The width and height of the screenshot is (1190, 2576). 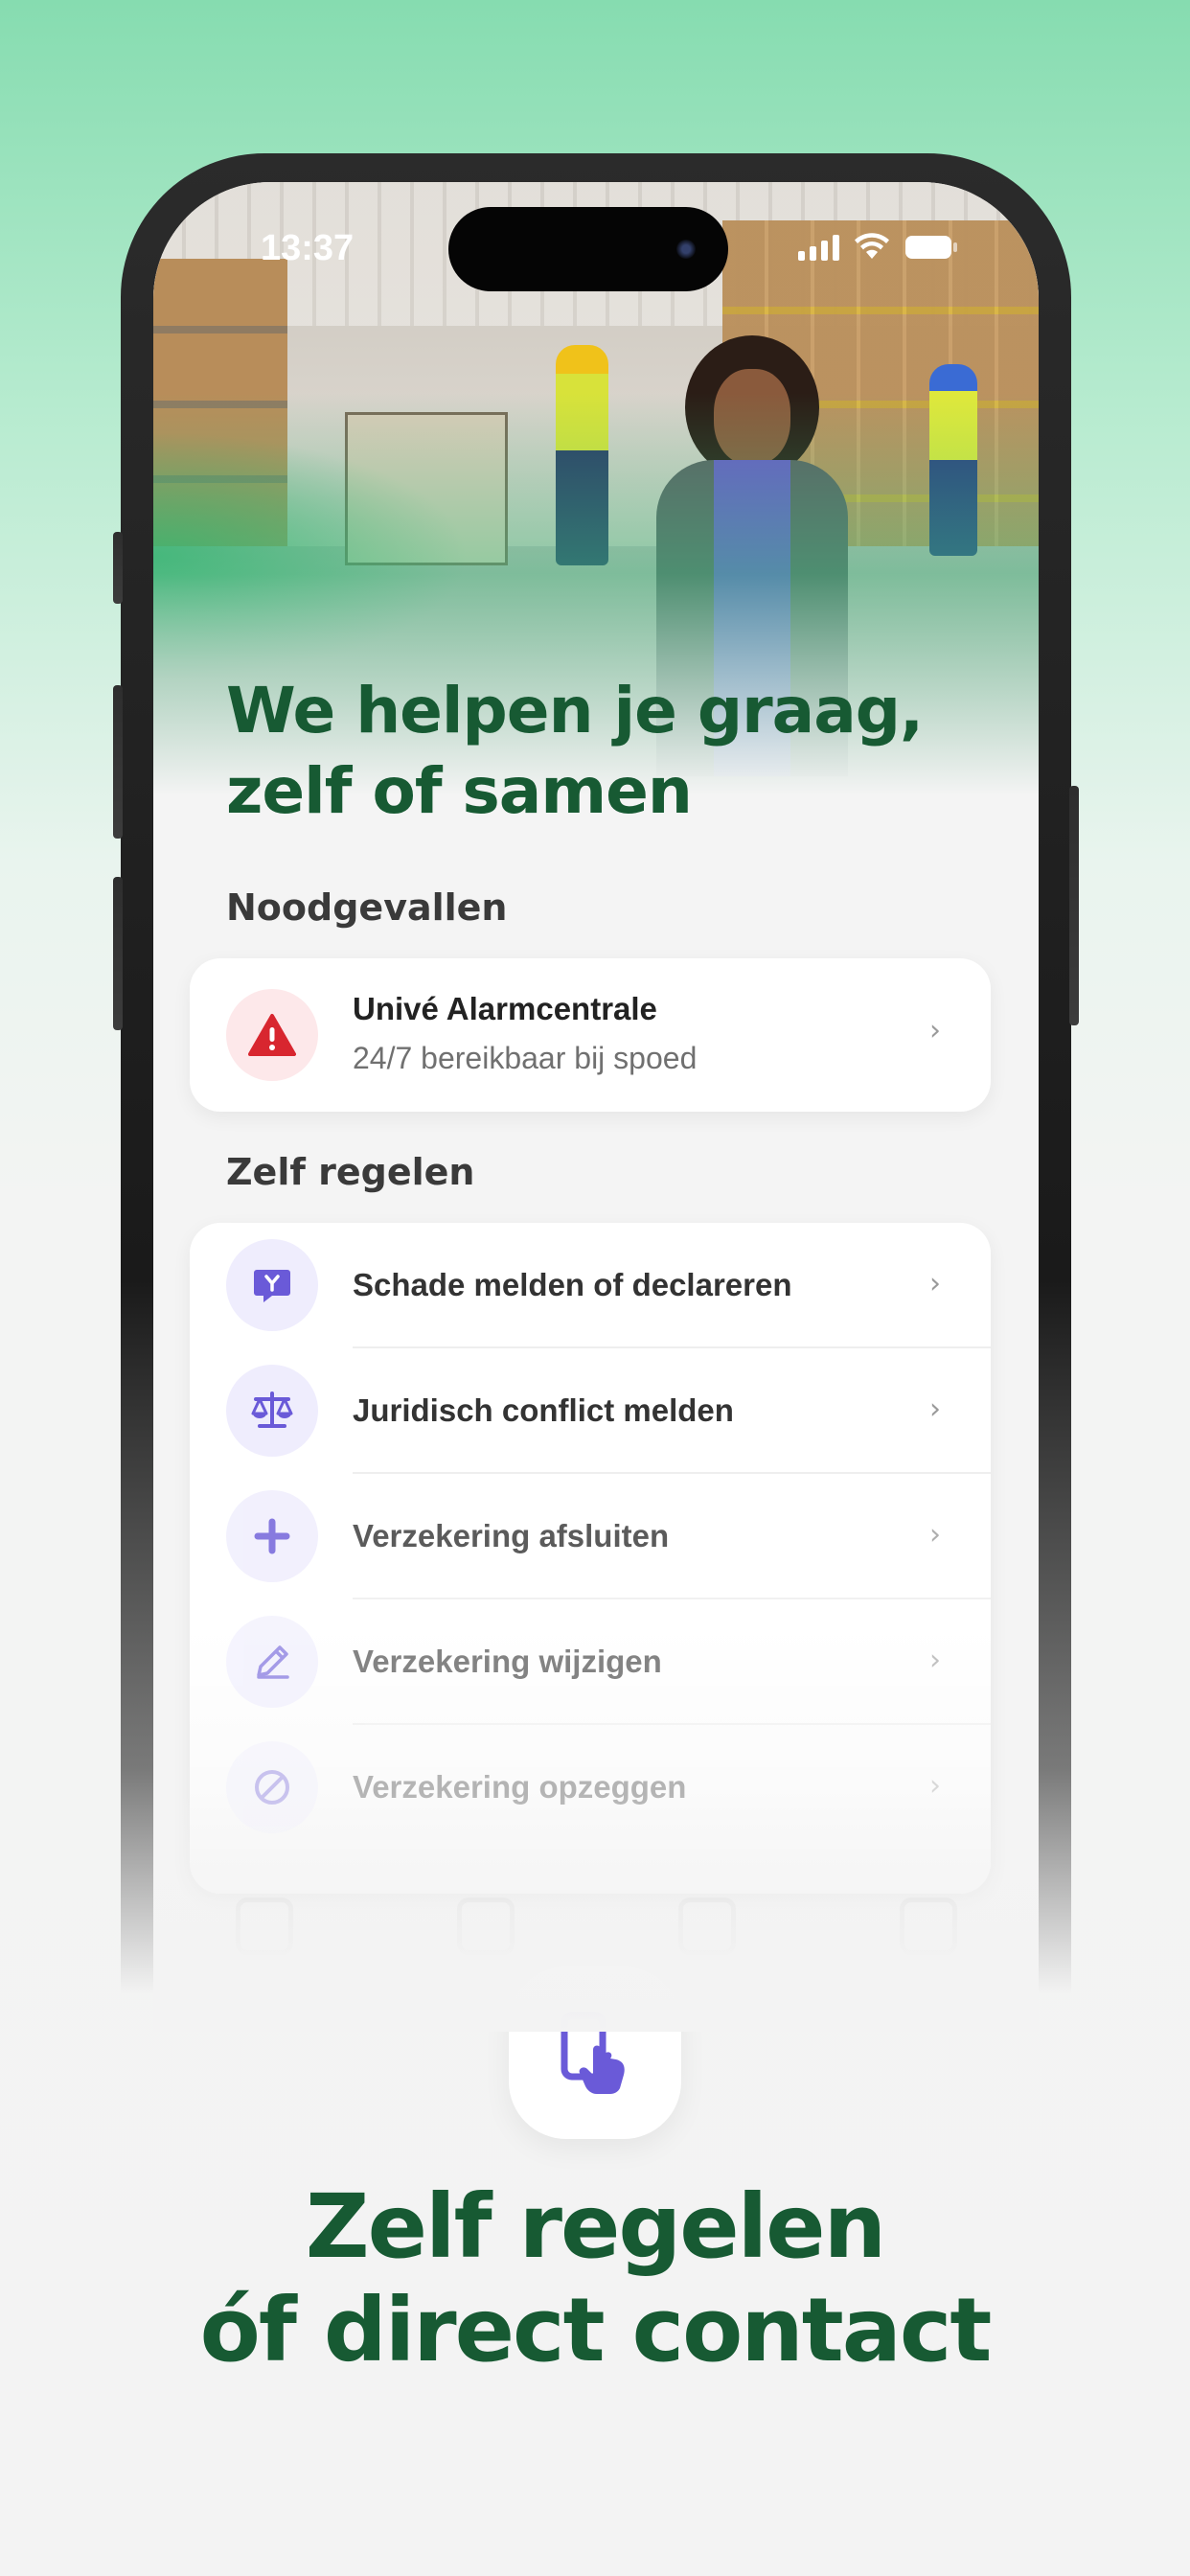 What do you see at coordinates (872, 246) in the screenshot?
I see `wifi-icon` at bounding box center [872, 246].